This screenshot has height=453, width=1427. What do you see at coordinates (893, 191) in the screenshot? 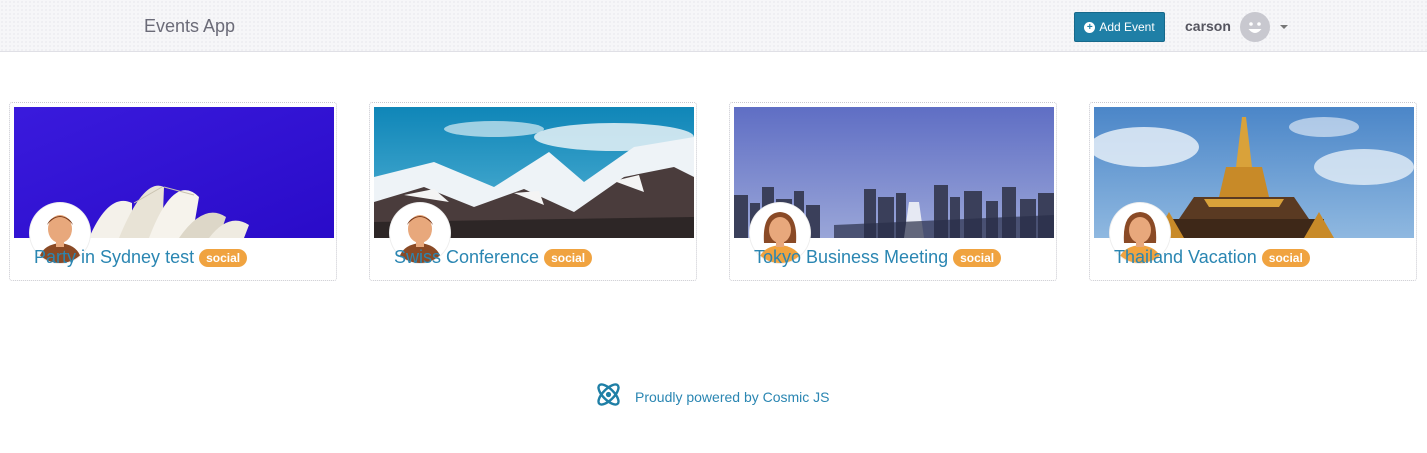
I see `event-card: Tokyo Business Meeting social` at bounding box center [893, 191].